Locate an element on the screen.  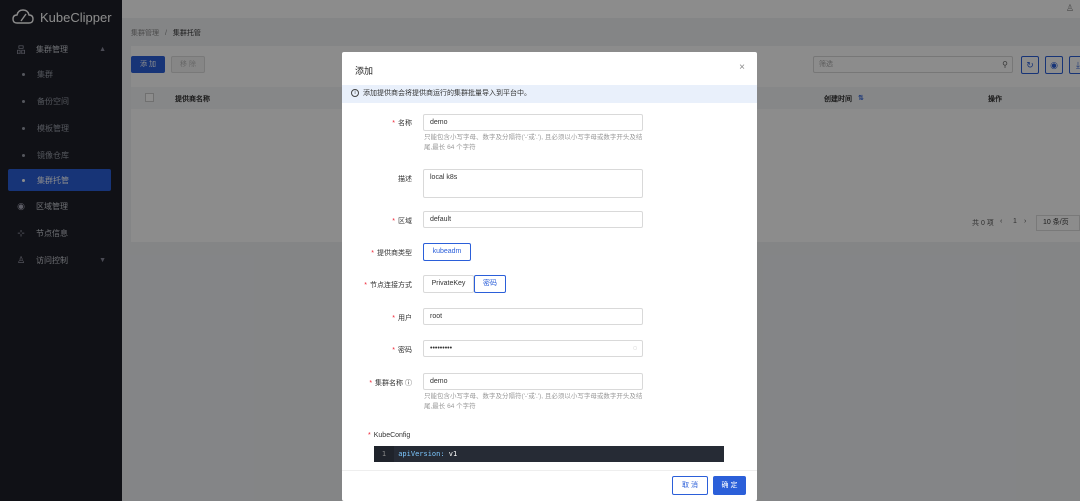
kubeconfig-label: * KubeConfig is located at coordinates (393, 435).